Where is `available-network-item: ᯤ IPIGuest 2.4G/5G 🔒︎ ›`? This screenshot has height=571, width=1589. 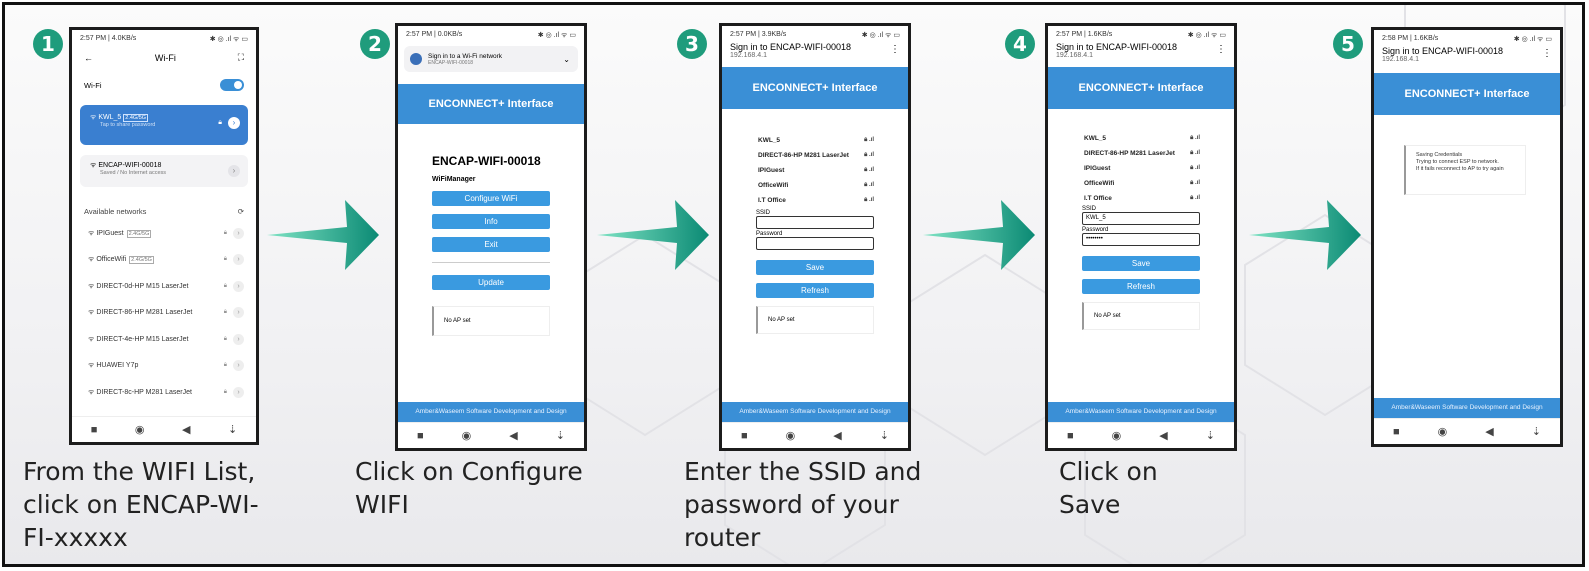 available-network-item: ᯤ IPIGuest 2.4G/5G 🔒︎ › is located at coordinates (164, 233).